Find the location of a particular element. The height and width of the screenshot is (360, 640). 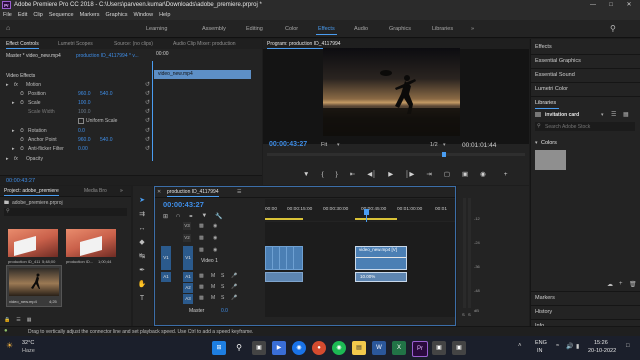

menu-sequence: Sequence is located at coordinates (61, 15).